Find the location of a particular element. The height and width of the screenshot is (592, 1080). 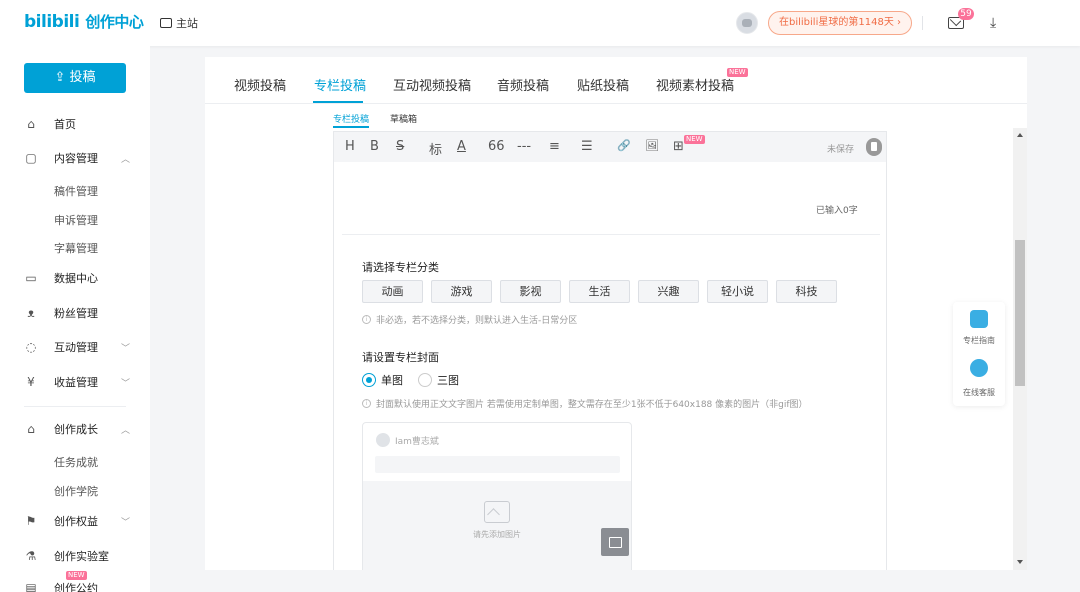

active-tab-indicator is located at coordinates (338, 102).